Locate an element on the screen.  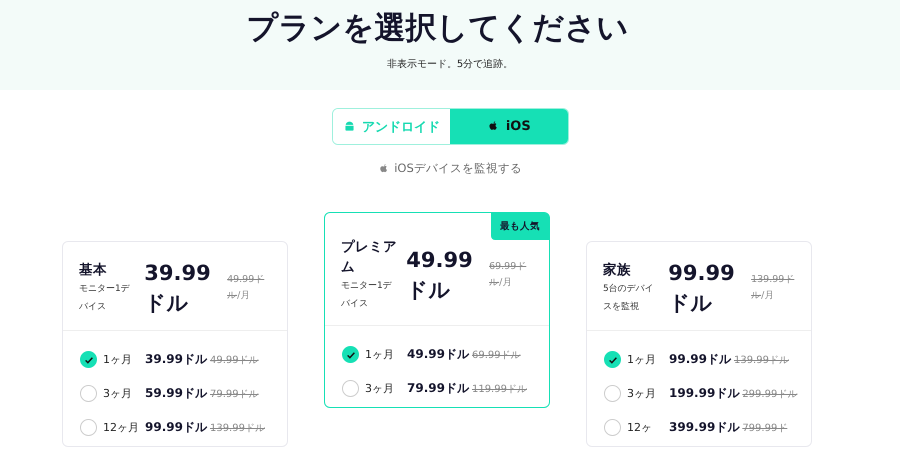
original-price: 69.99ドル is located at coordinates (496, 355).